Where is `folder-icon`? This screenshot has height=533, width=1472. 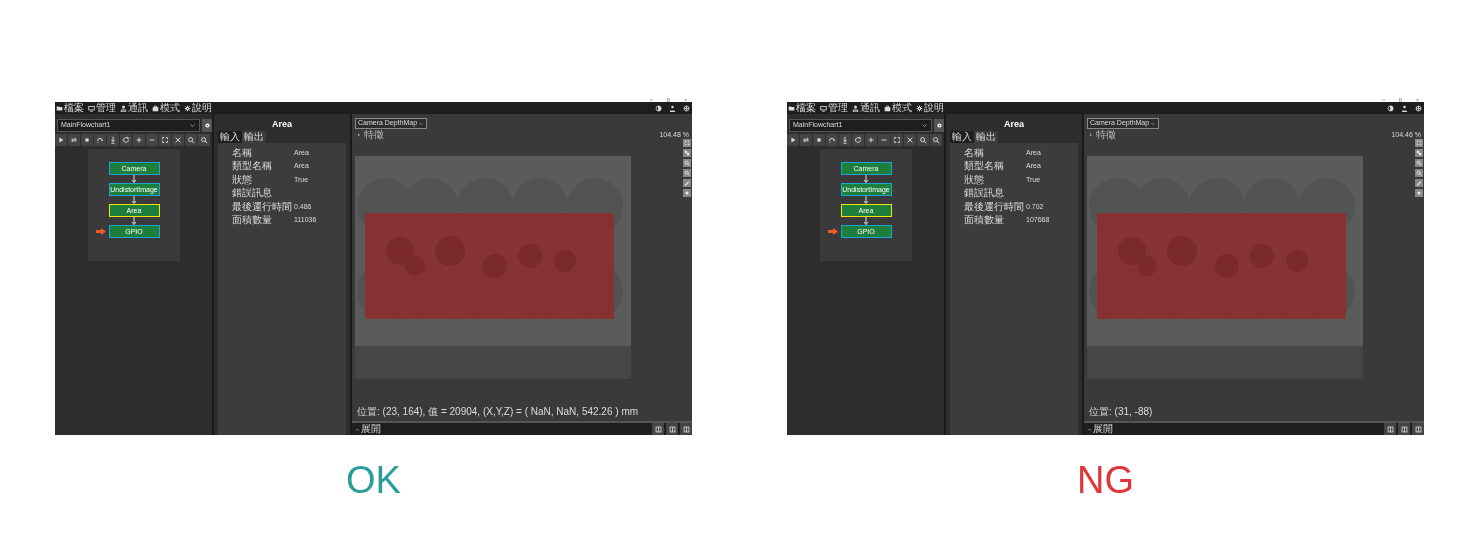 folder-icon is located at coordinates (59, 108).